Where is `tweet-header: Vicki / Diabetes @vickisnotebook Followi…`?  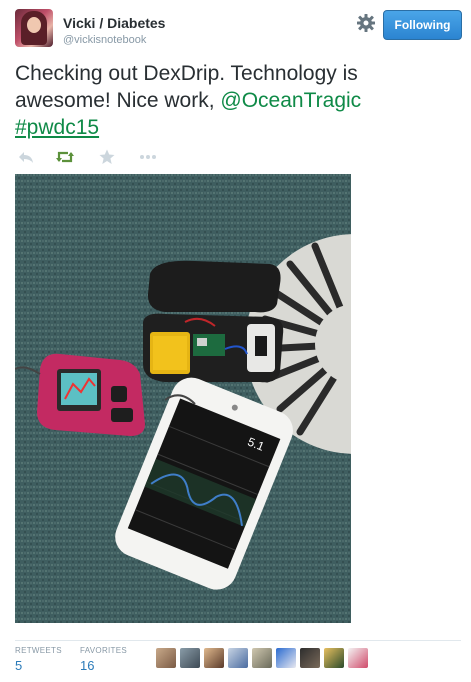 tweet-header: Vicki / Diabetes @vickisnotebook Followi… is located at coordinates (238, 30).